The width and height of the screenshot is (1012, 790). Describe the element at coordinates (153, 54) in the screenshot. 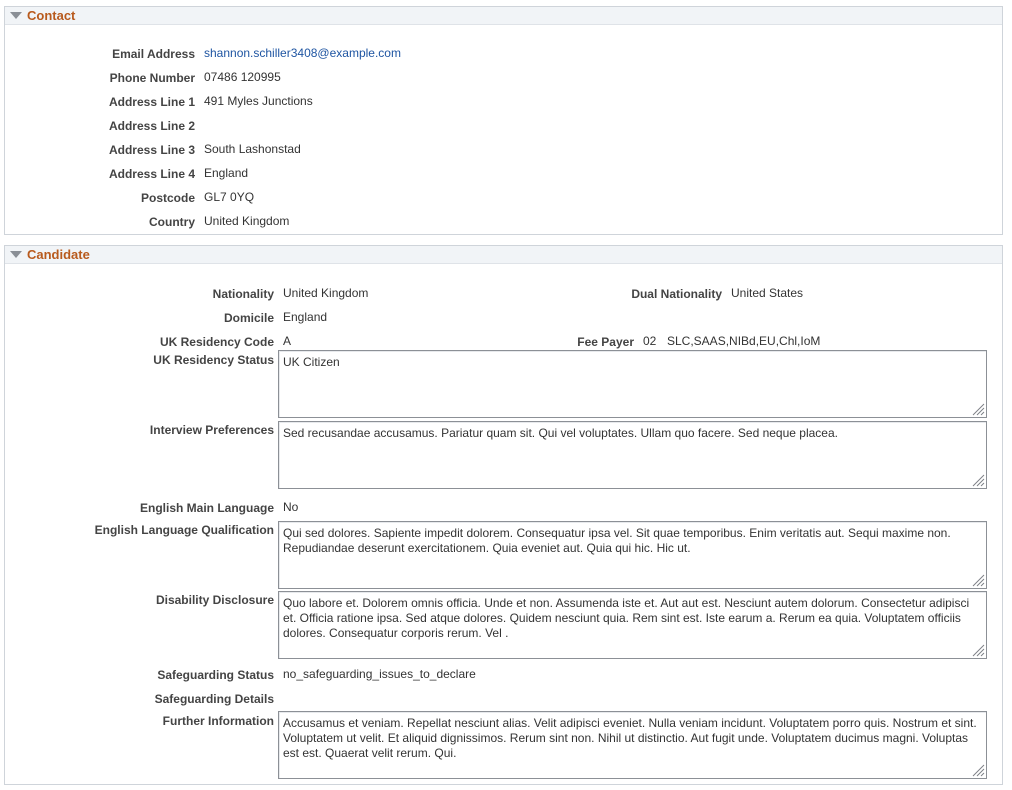

I see `email-label: Email Address` at that location.